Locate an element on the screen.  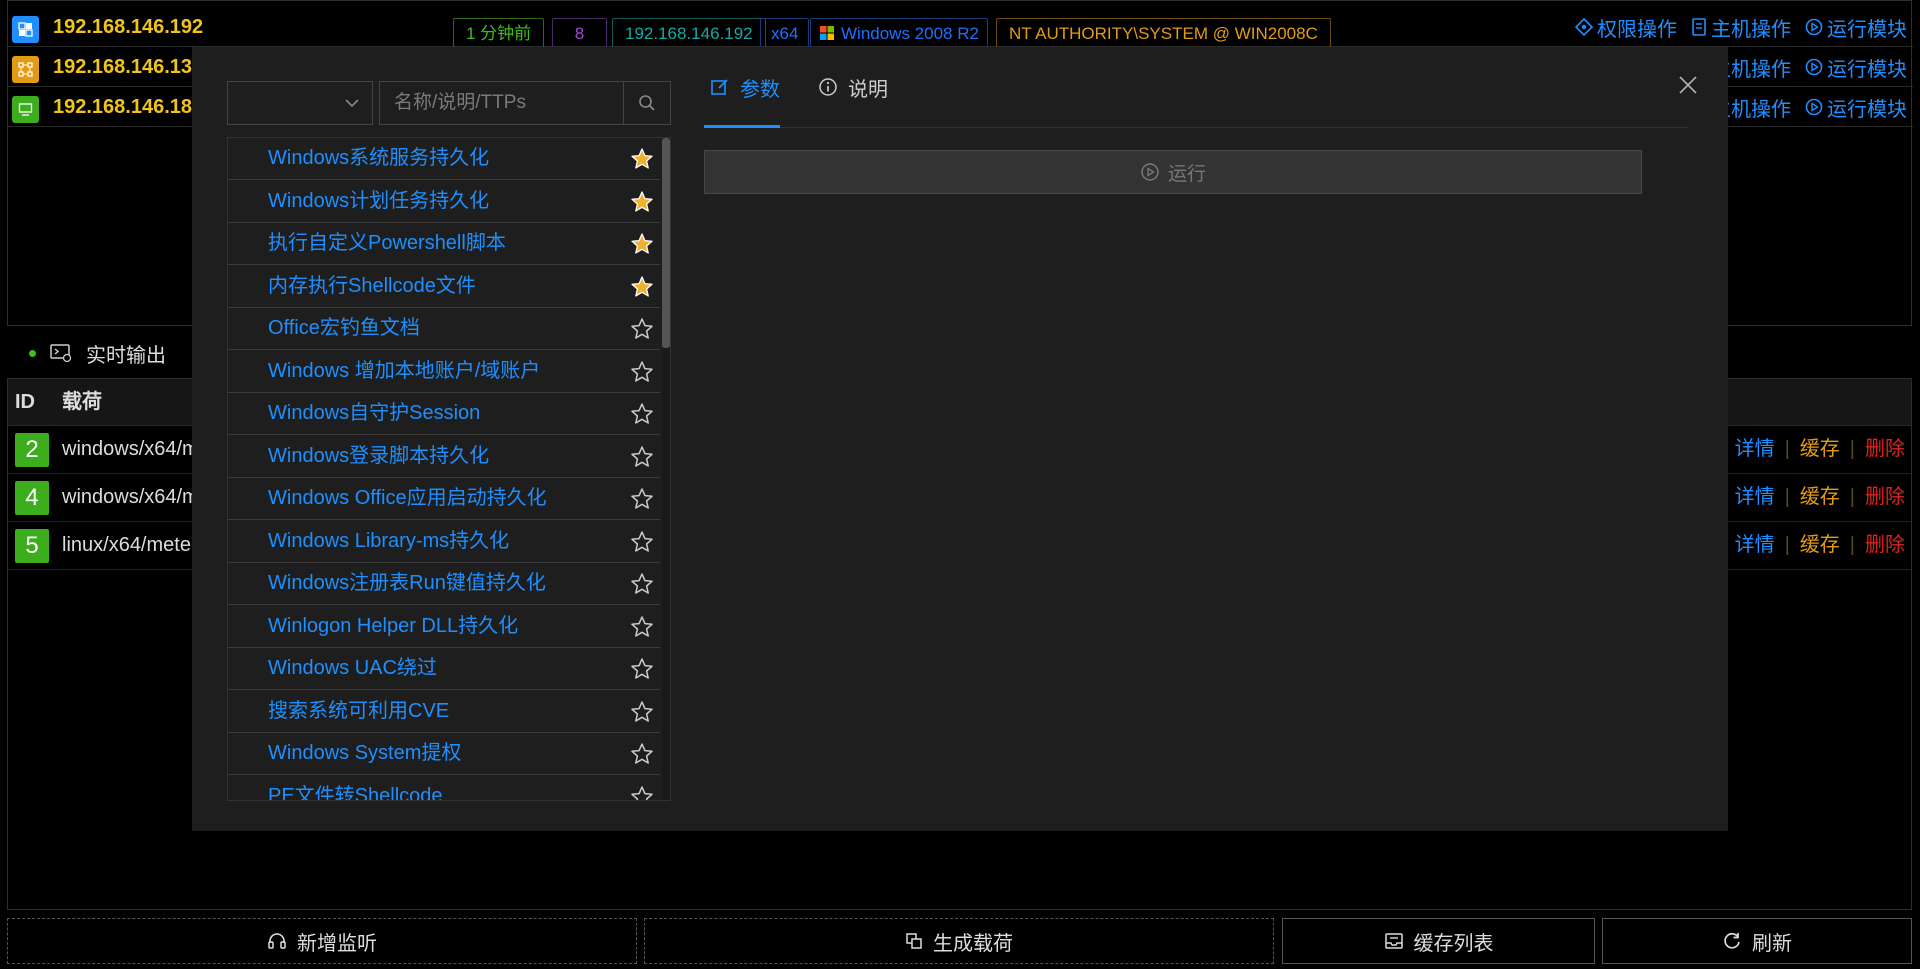
session-ops: 权限操作 主机操作 运行模块 is located at coordinates (1741, 27).